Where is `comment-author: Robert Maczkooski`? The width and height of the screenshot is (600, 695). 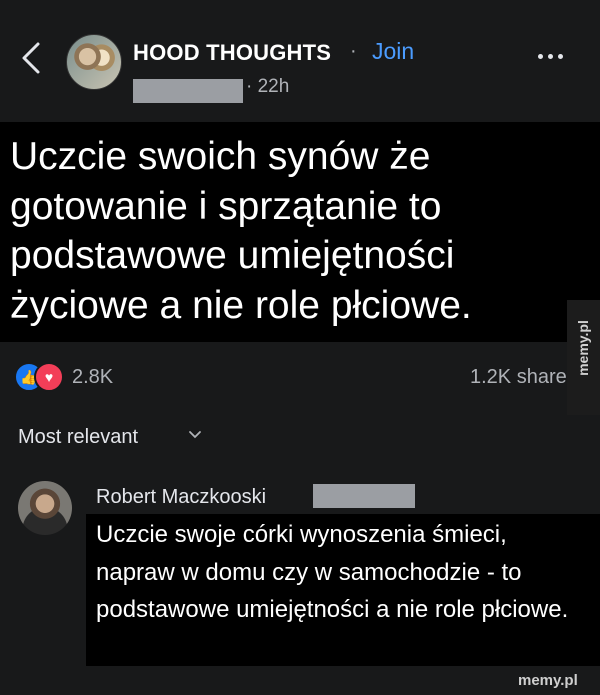
comment-author: Robert Maczkooski is located at coordinates (181, 497).